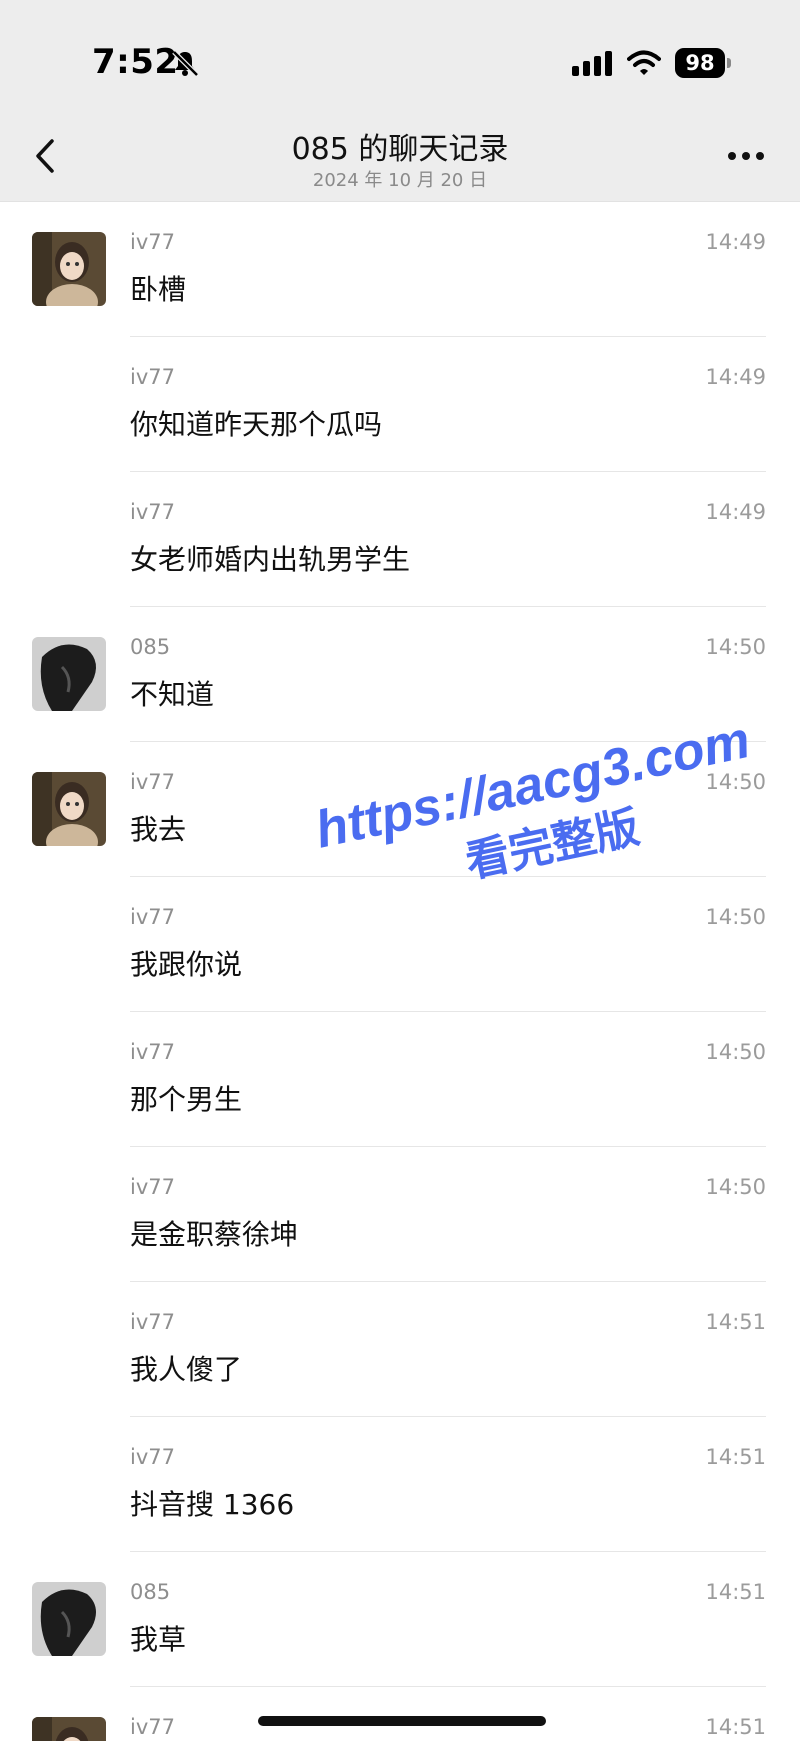  I want to click on home-indicator, so click(402, 1721).